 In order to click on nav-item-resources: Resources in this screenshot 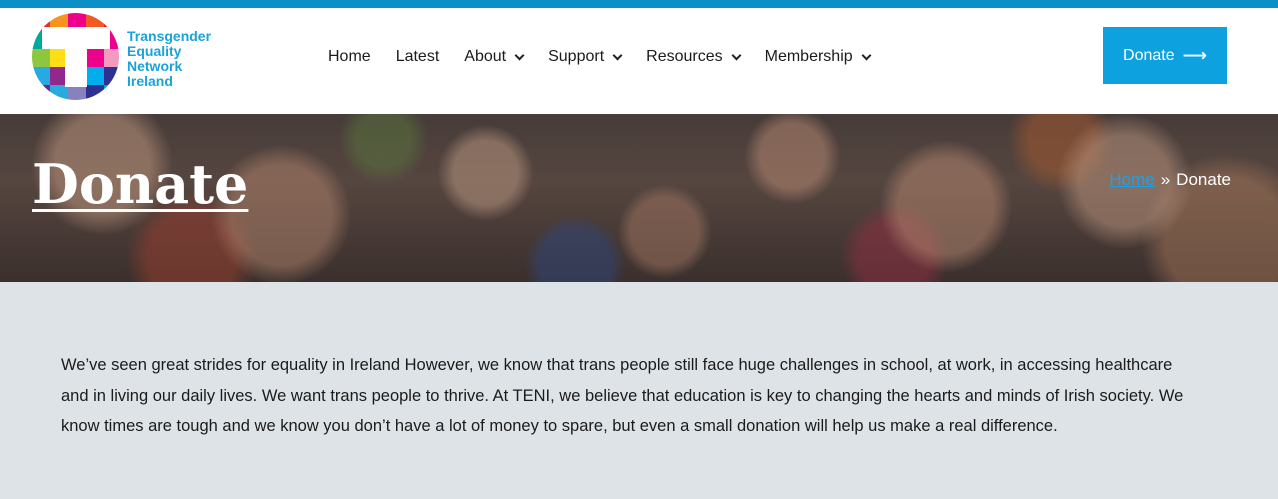, I will do `click(694, 57)`.